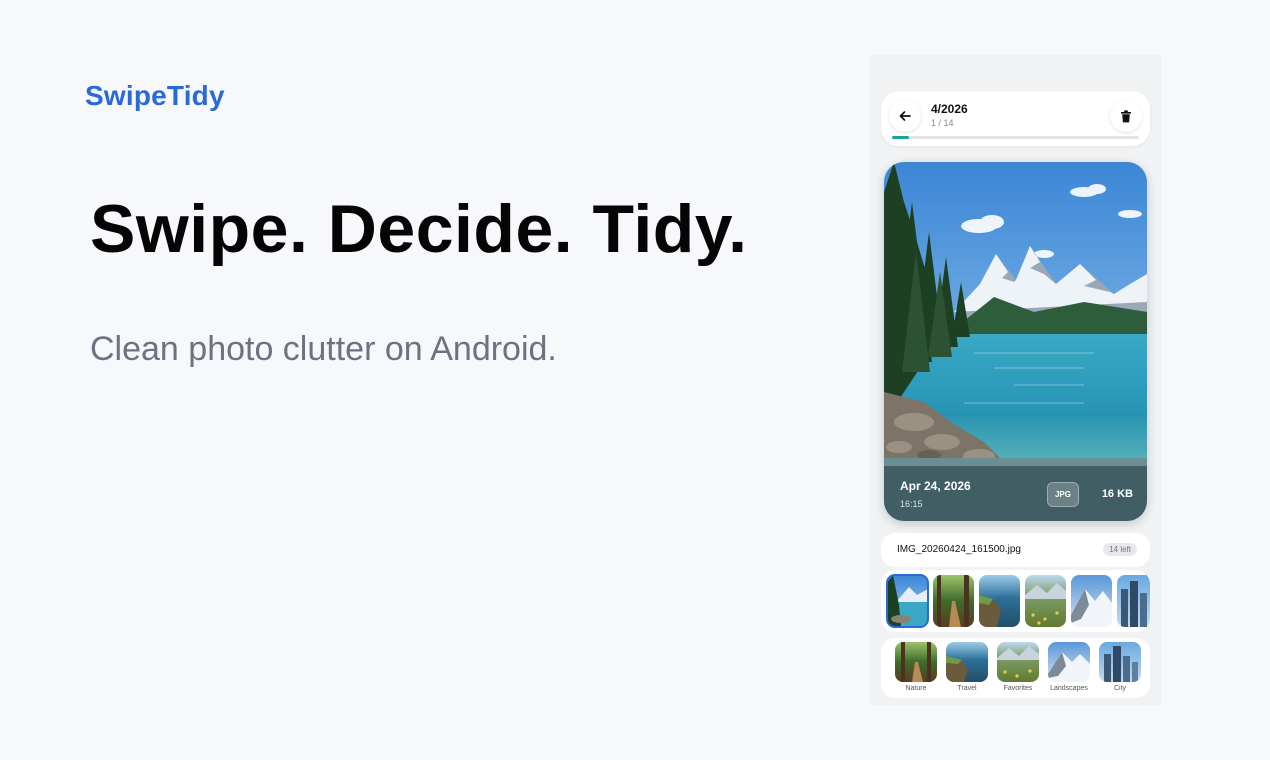 This screenshot has width=1270, height=760. Describe the element at coordinates (1069, 688) in the screenshot. I see `album-label: Landscapes` at that location.